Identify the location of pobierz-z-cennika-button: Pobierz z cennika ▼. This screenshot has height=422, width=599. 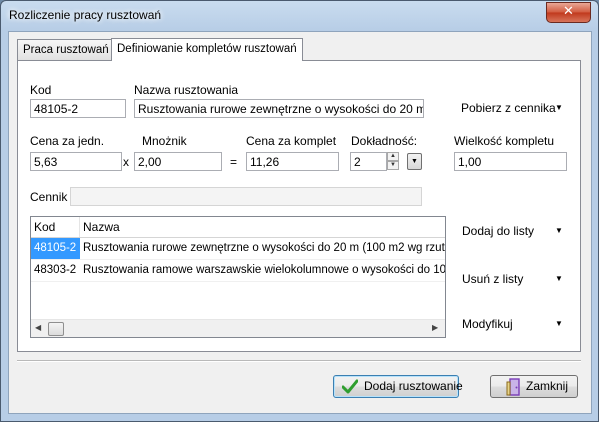
(512, 108).